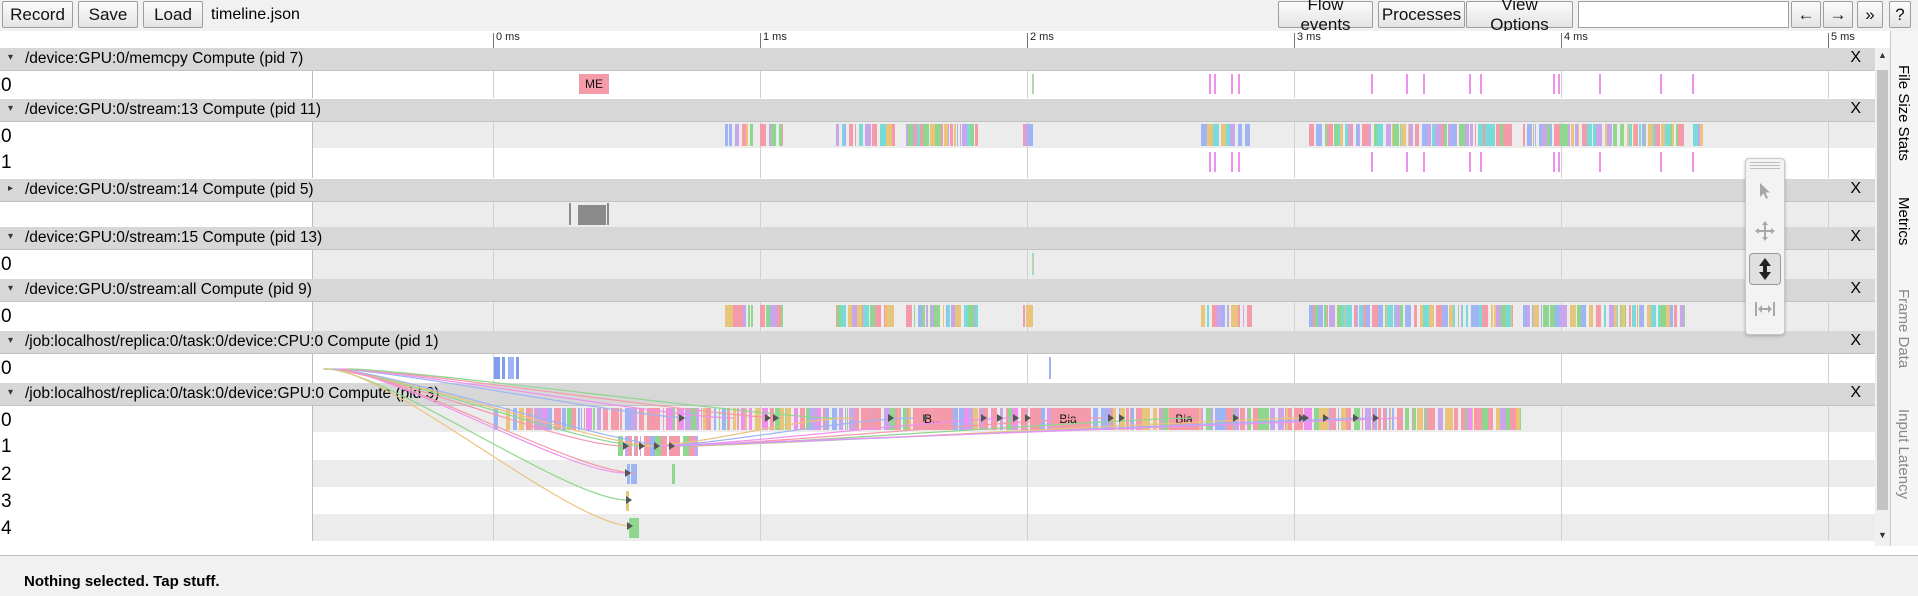  I want to click on mouse-mode-selector, so click(1765, 246).